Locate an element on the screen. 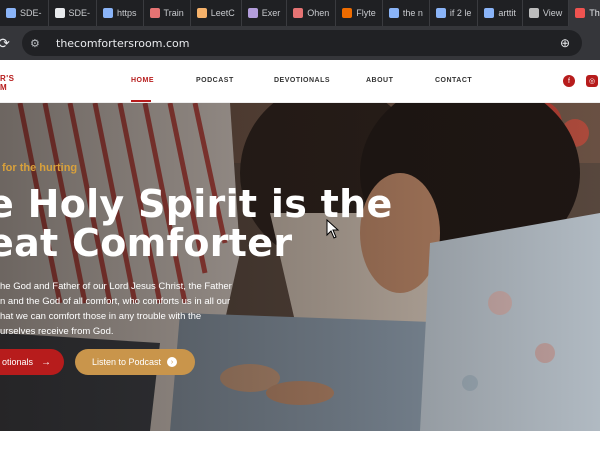 The height and width of the screenshot is (450, 600). site-settings-icon: ⚙ is located at coordinates (38, 43).